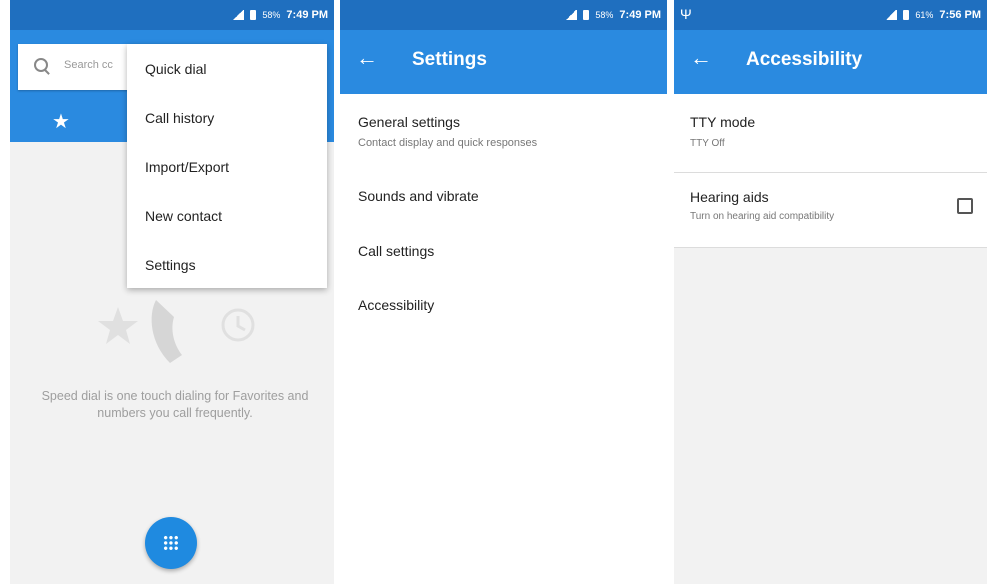 The height and width of the screenshot is (584, 987). I want to click on tty-mode-row: TTY mode TTY Off, so click(830, 133).